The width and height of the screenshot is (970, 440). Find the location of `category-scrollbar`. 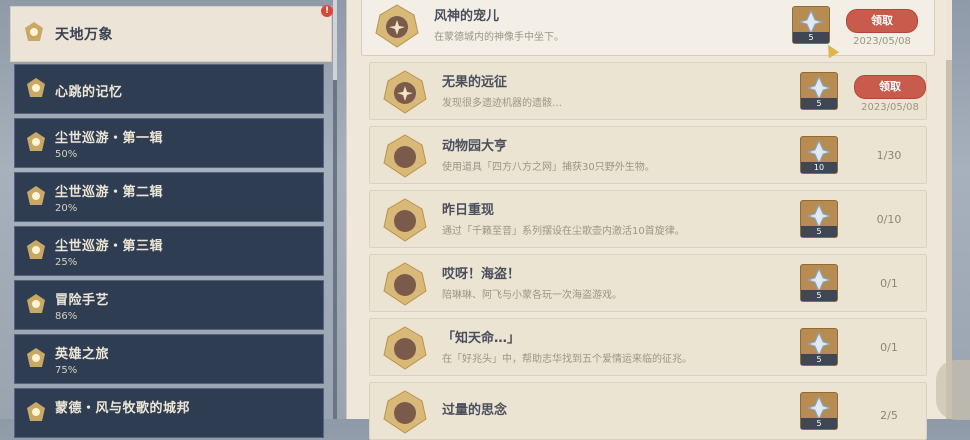

category-scrollbar is located at coordinates (335, 209).